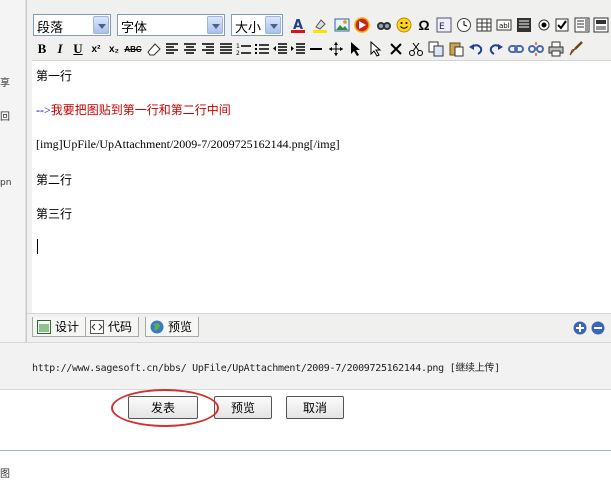  Describe the element at coordinates (43, 110) in the screenshot. I see `content-arrow: -->` at that location.